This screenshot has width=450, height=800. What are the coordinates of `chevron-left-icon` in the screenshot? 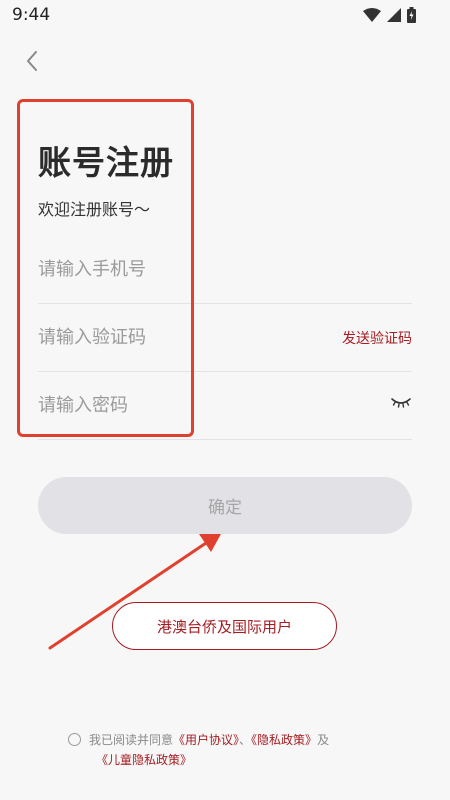 It's located at (32, 61).